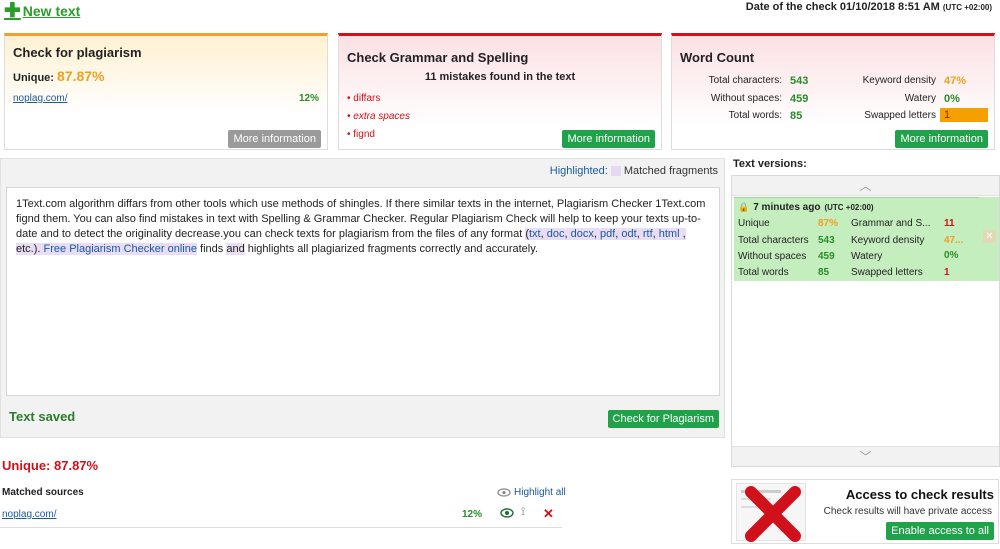 The image size is (1000, 549). I want to click on ver-grammar-value: 11, so click(949, 223).